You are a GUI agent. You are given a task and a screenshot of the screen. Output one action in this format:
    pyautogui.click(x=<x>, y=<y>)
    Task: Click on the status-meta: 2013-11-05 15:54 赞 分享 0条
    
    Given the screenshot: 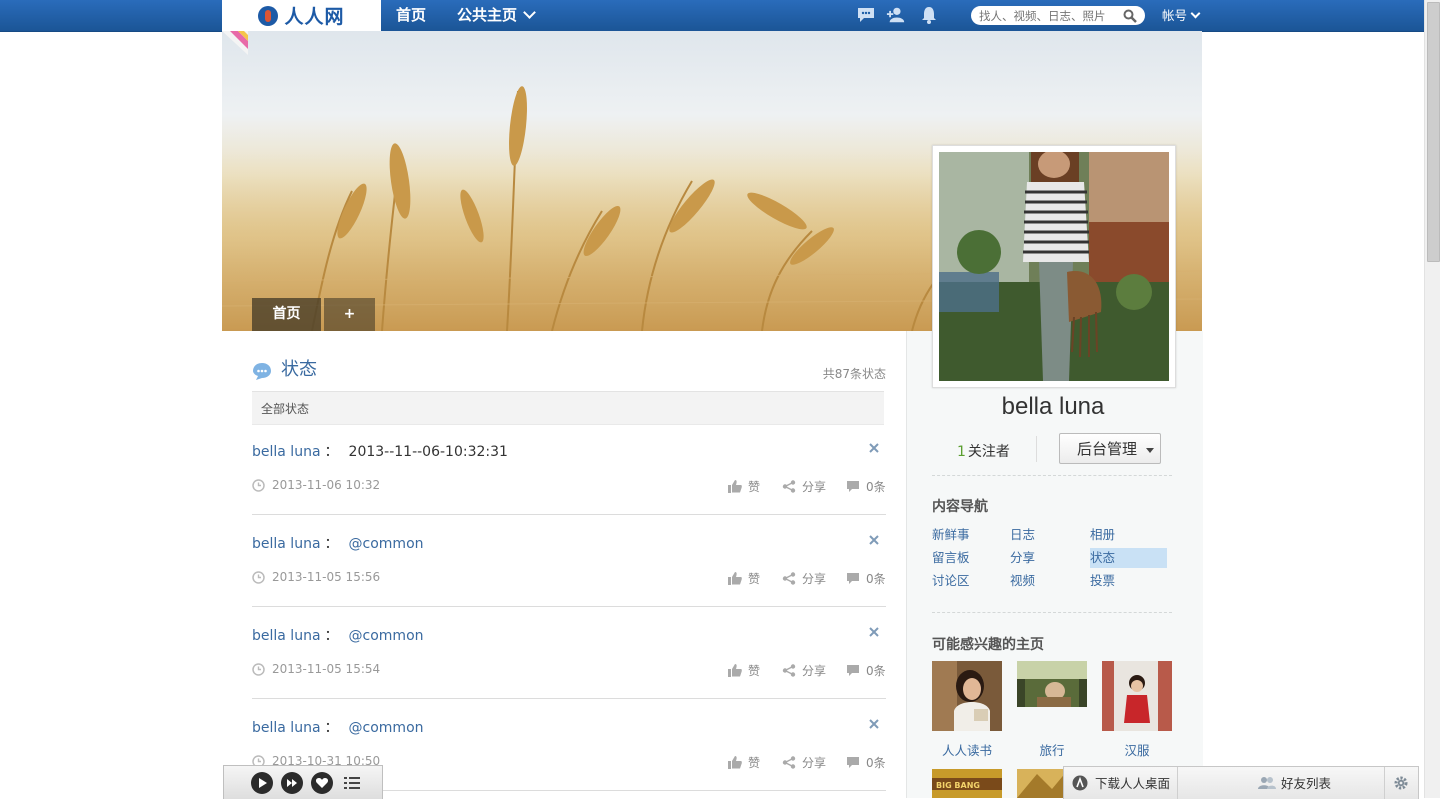 What is the action you would take?
    pyautogui.click(x=569, y=670)
    